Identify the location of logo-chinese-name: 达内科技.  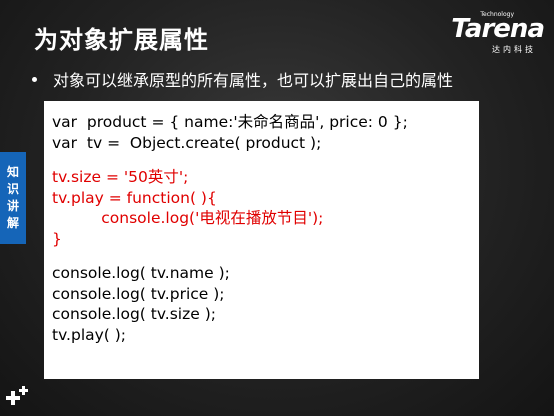
(514, 49).